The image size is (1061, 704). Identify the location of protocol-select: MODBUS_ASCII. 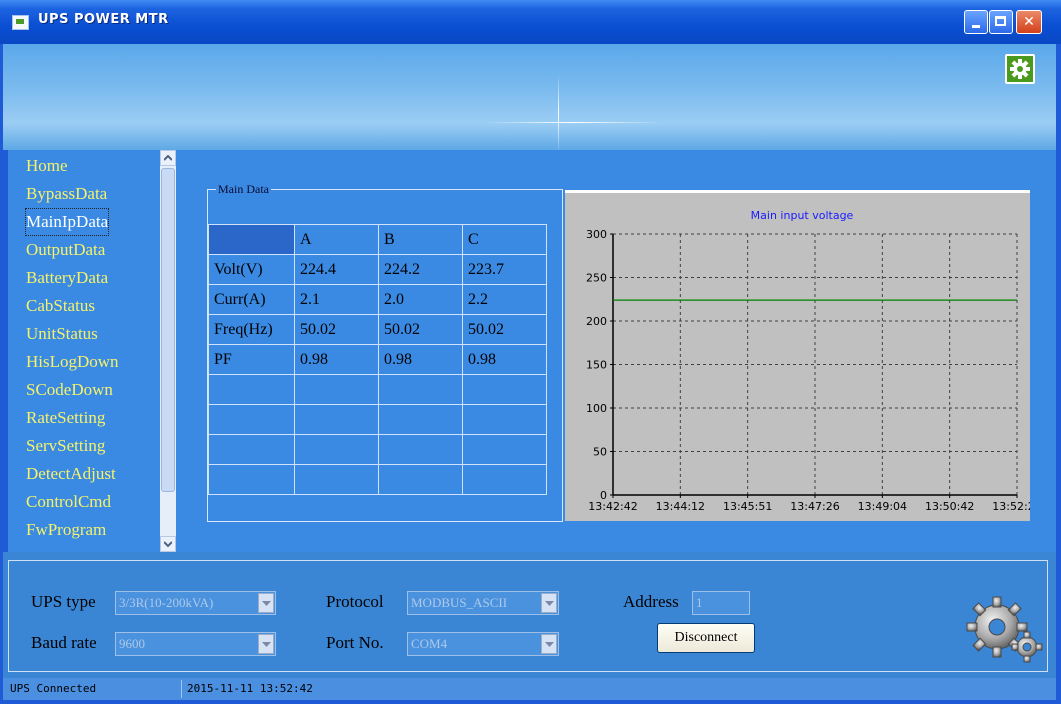
(483, 603).